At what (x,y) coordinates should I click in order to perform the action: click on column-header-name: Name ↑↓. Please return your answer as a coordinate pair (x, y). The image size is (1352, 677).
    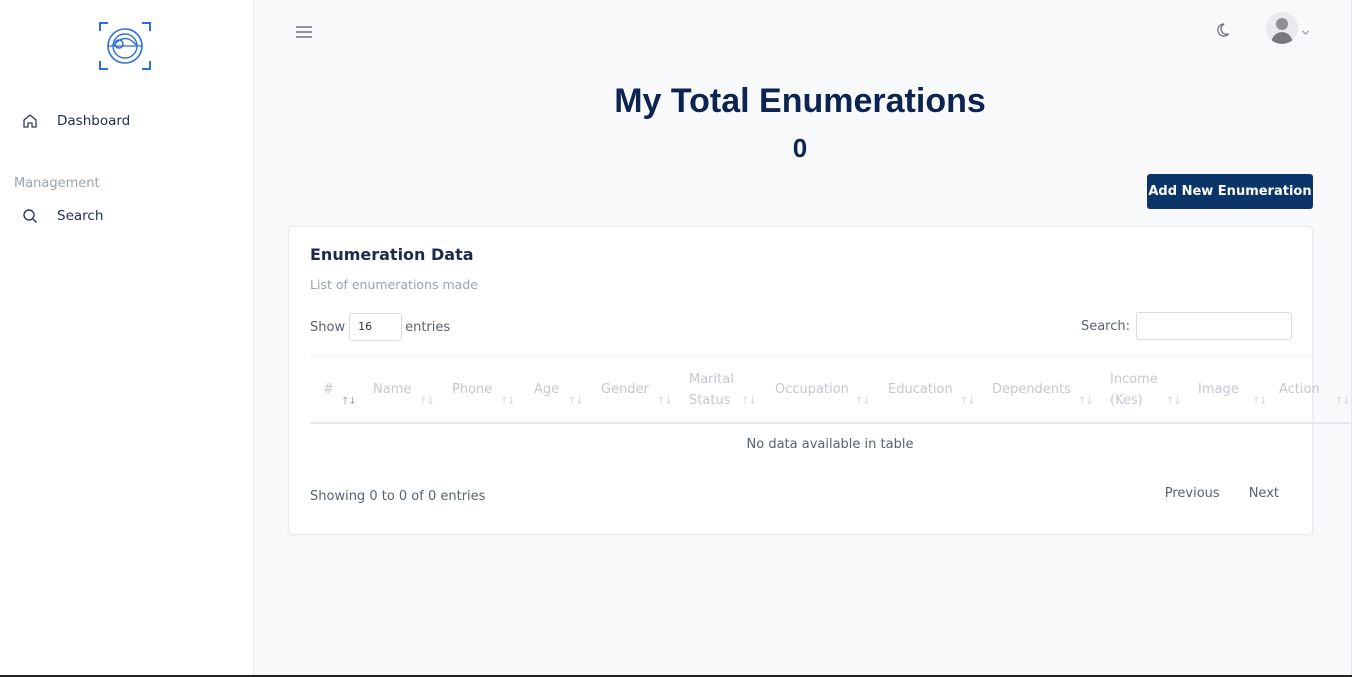
    Looking at the image, I should click on (404, 389).